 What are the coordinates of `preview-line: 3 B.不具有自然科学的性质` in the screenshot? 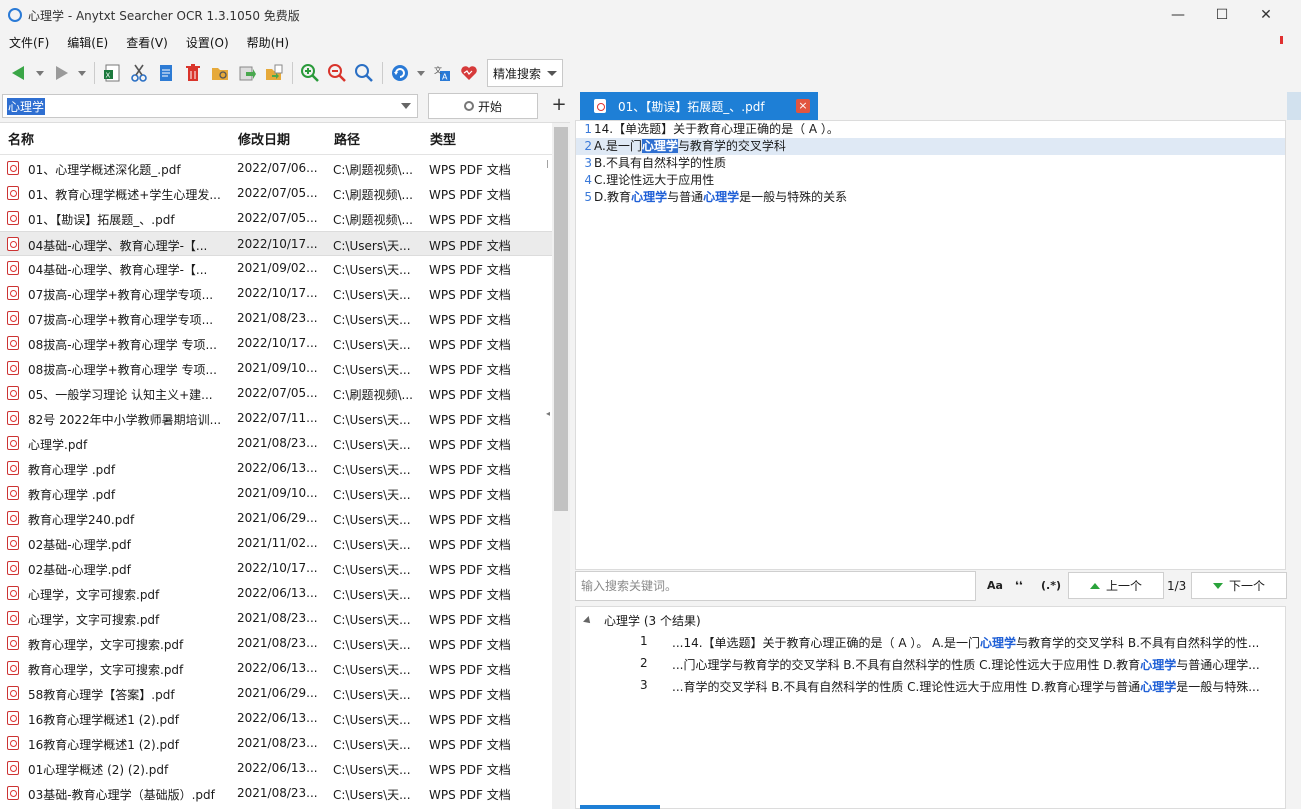 It's located at (930, 163).